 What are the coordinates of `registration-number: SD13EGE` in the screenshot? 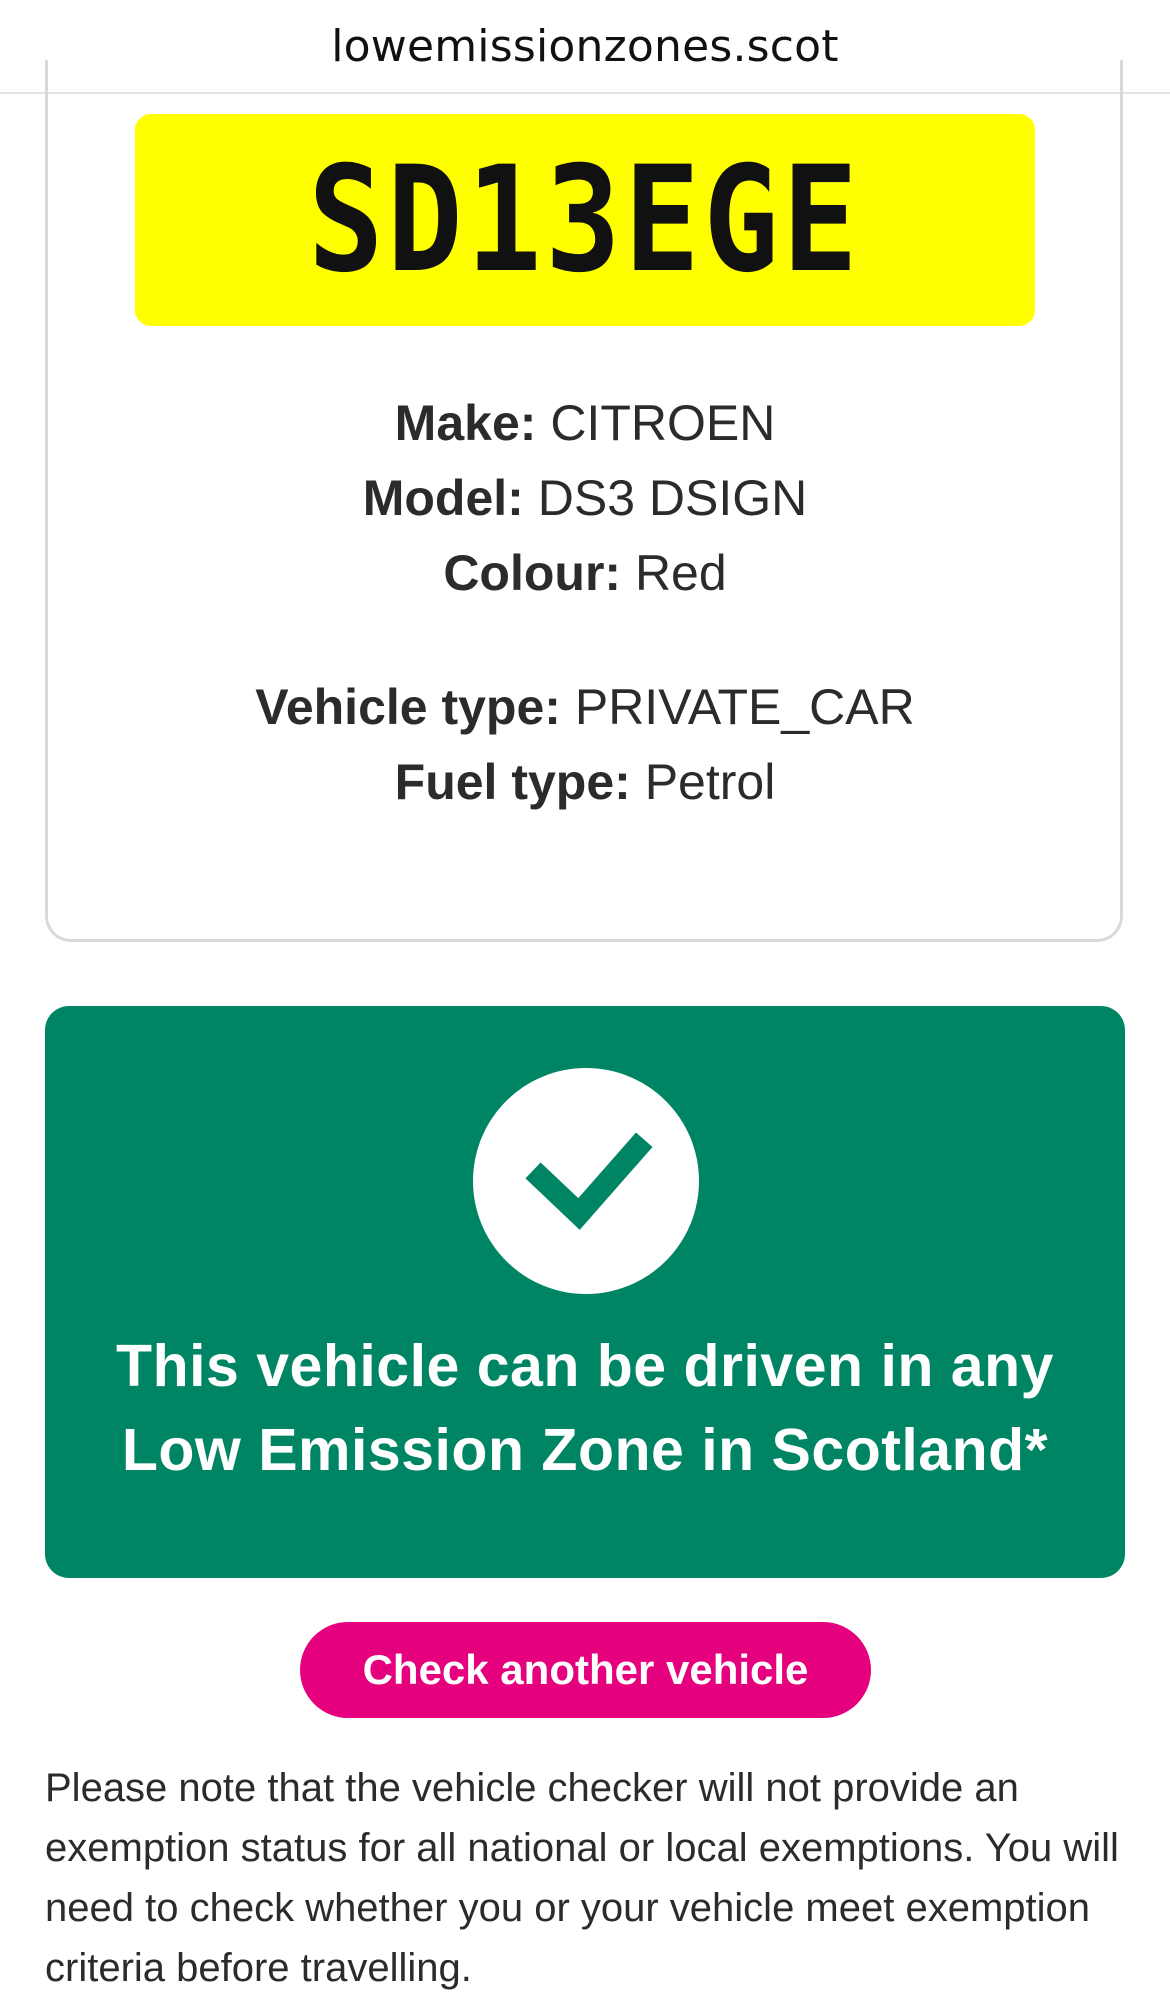 It's located at (585, 220).